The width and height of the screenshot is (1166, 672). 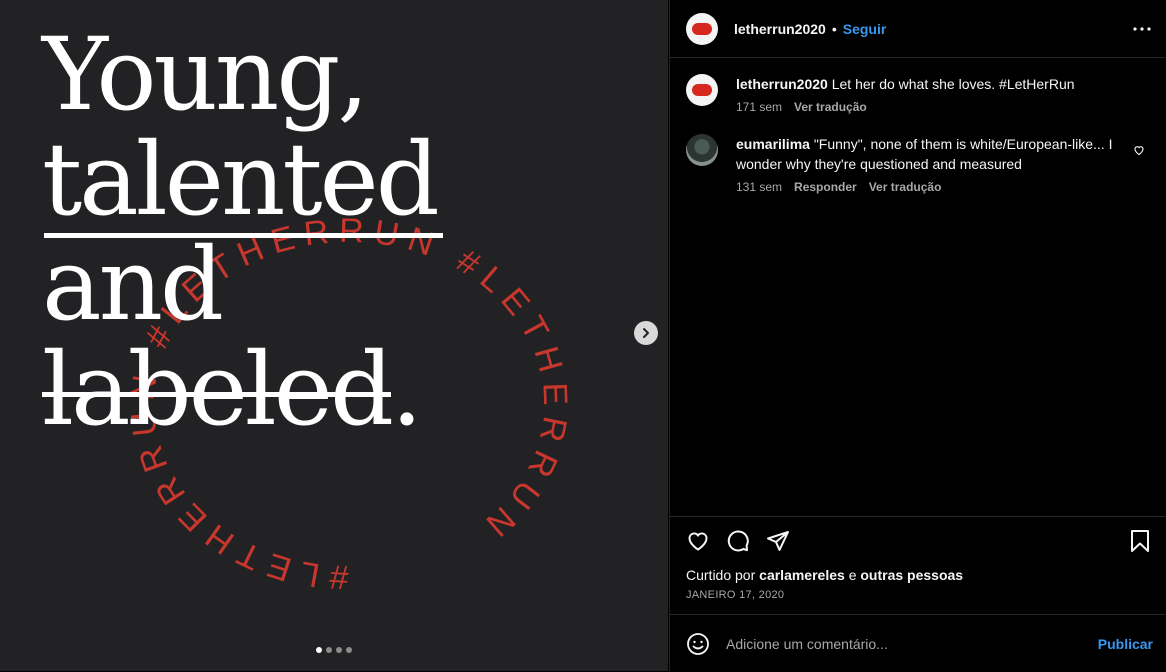 I want to click on headline-period: ., so click(x=406, y=389).